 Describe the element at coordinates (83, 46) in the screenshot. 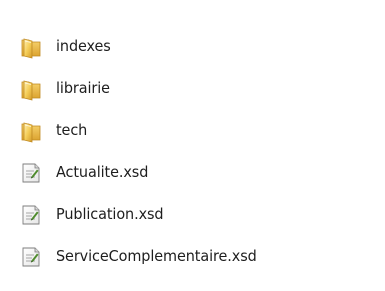

I see `item-name: indexes` at that location.